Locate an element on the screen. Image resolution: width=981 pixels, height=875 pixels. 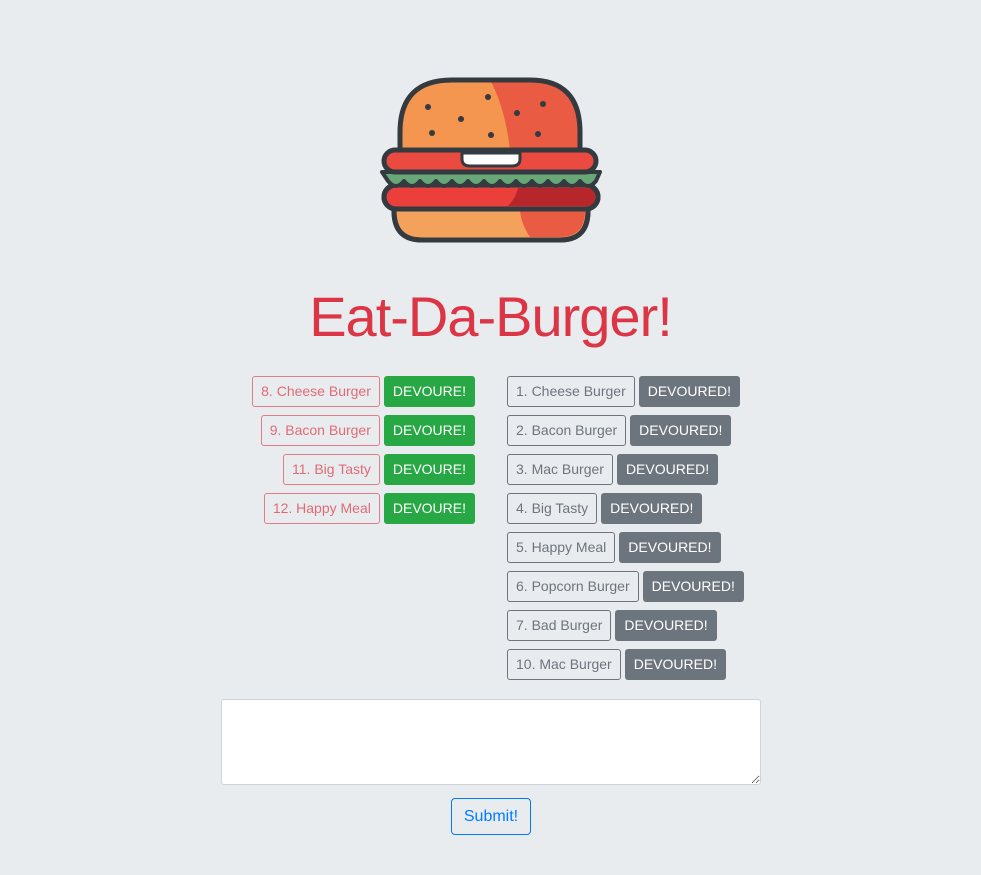
burger-name: 9. Bacon Burger is located at coordinates (320, 430).